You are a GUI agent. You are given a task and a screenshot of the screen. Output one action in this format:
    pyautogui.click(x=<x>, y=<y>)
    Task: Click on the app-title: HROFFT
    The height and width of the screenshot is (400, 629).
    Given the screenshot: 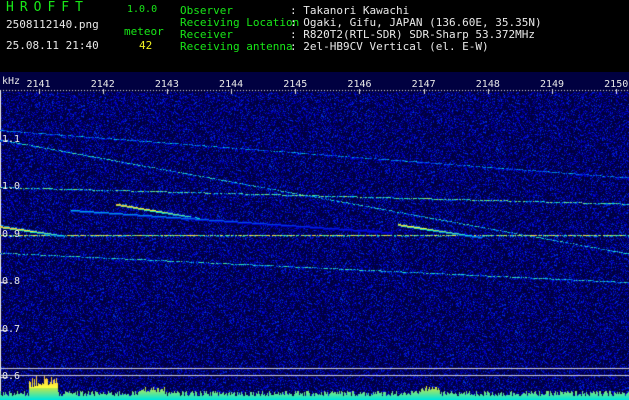 What is the action you would take?
    pyautogui.click(x=47, y=7)
    